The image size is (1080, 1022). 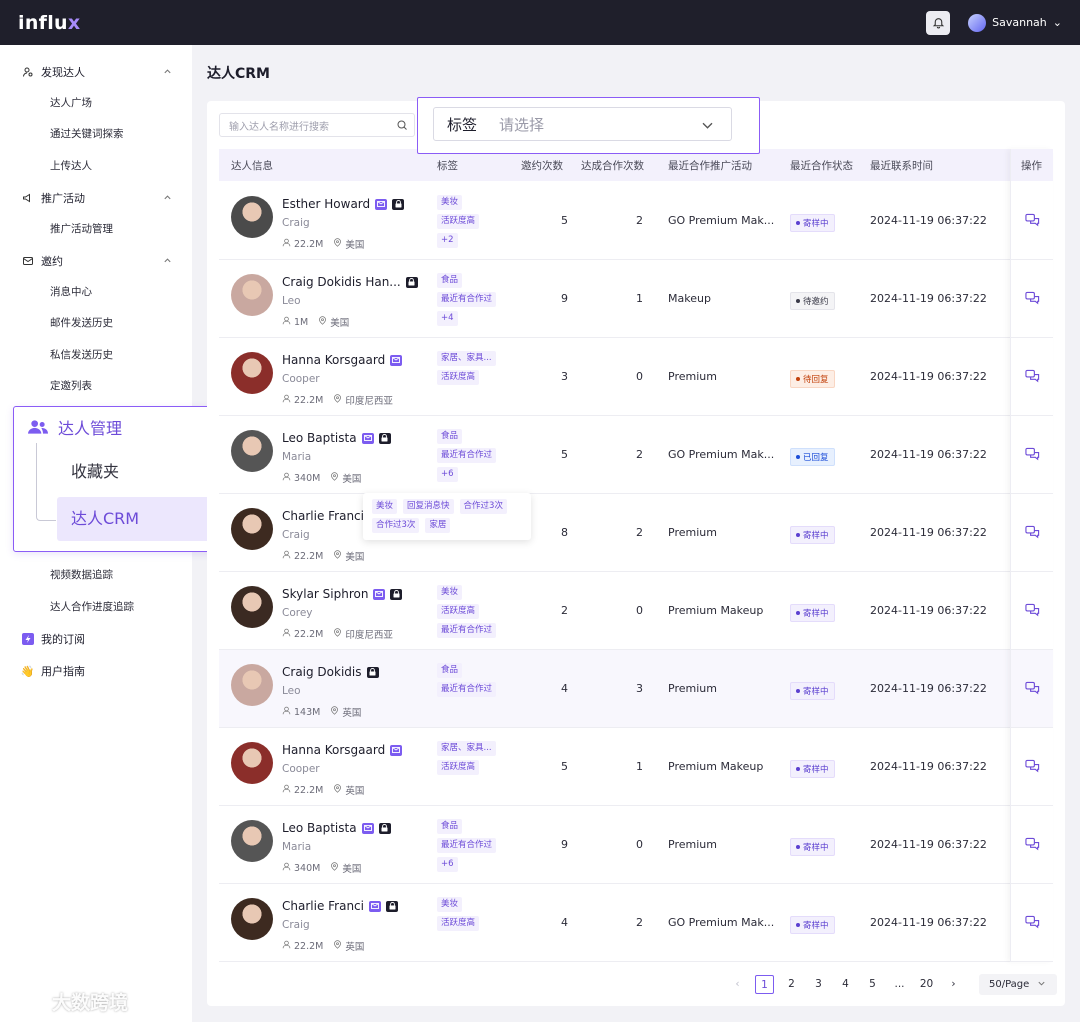 What do you see at coordinates (342, 594) in the screenshot?
I see `influencer-name: Skylar Siphron` at bounding box center [342, 594].